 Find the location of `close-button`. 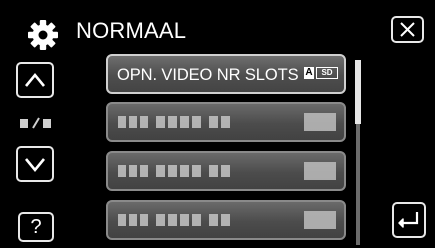

close-button is located at coordinates (407, 29).